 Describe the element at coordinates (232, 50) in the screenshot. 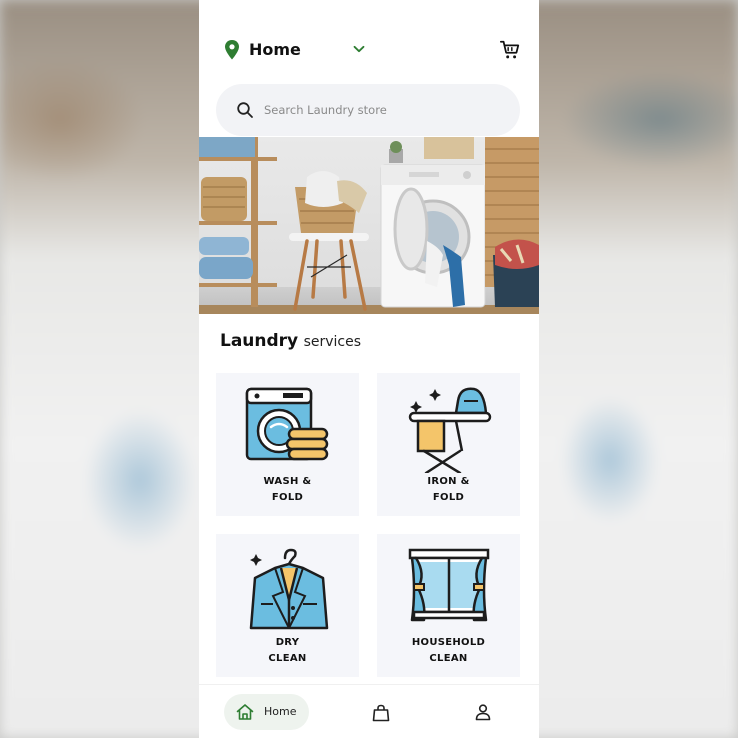

I see `map-pin-icon` at that location.